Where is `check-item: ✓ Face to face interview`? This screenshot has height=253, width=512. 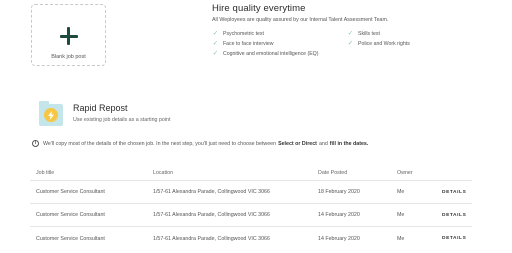 check-item: ✓ Face to face interview is located at coordinates (243, 43).